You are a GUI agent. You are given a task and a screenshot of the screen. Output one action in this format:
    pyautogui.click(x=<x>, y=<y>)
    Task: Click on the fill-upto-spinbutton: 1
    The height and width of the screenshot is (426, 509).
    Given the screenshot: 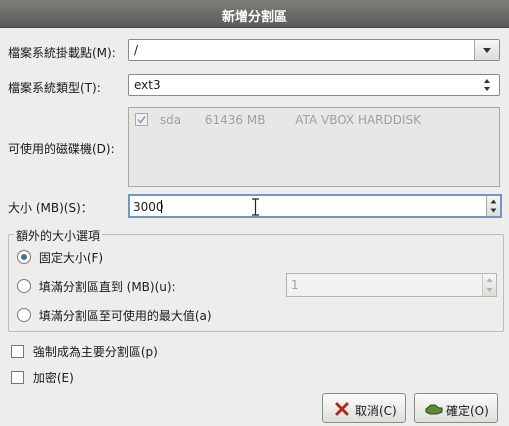 What is the action you would take?
    pyautogui.click(x=391, y=285)
    